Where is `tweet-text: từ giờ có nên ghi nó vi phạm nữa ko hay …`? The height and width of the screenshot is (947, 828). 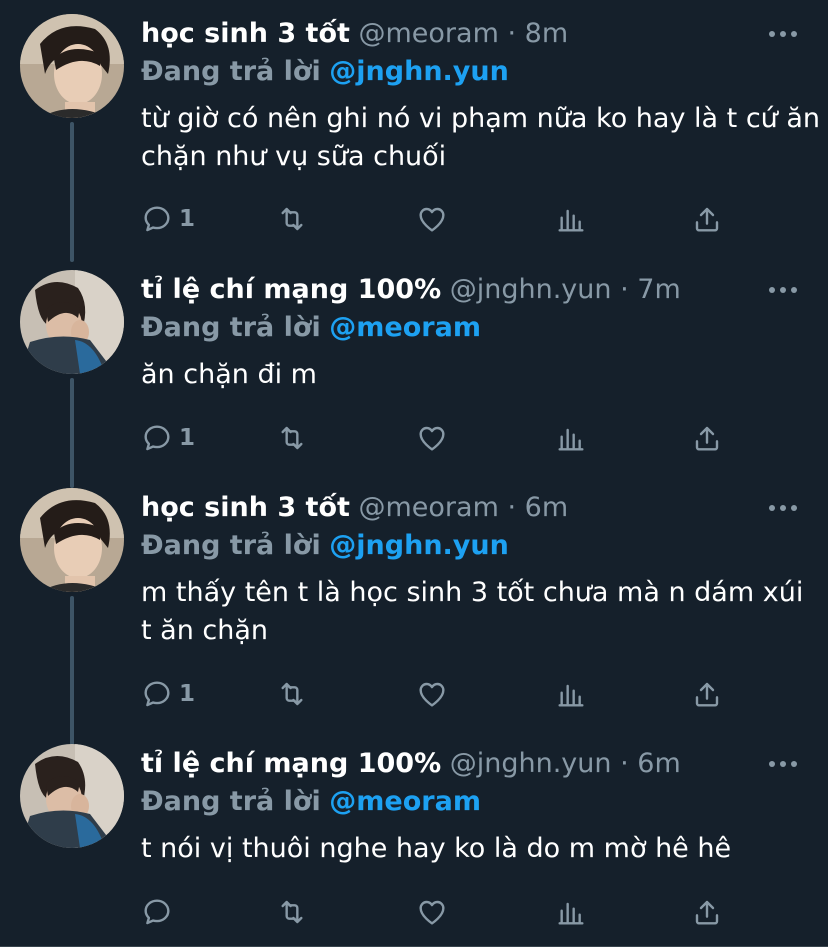
tweet-text: từ giờ có nên ghi nó vi phạm nữa ko hay … is located at coordinates (481, 137).